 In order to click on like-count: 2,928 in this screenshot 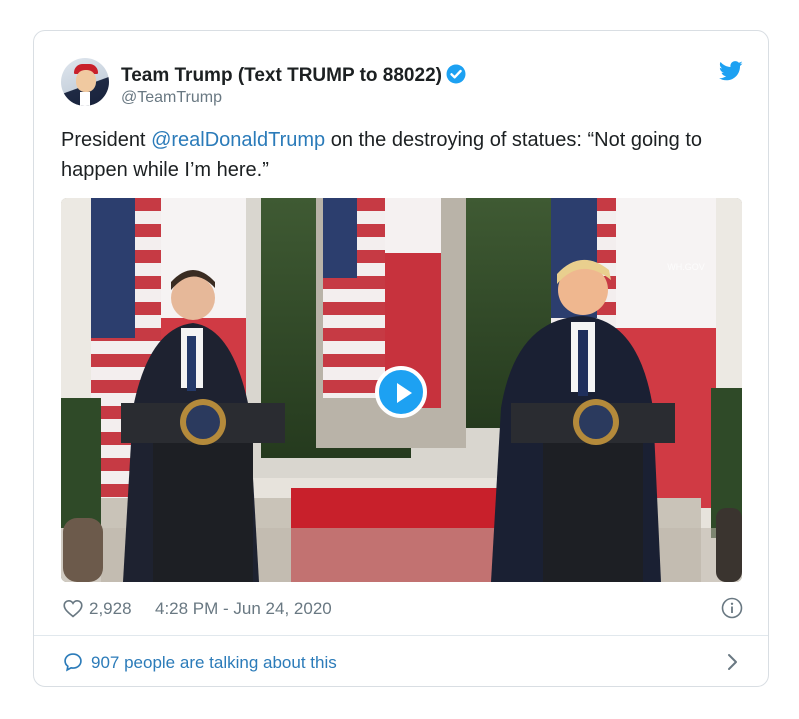, I will do `click(110, 609)`.